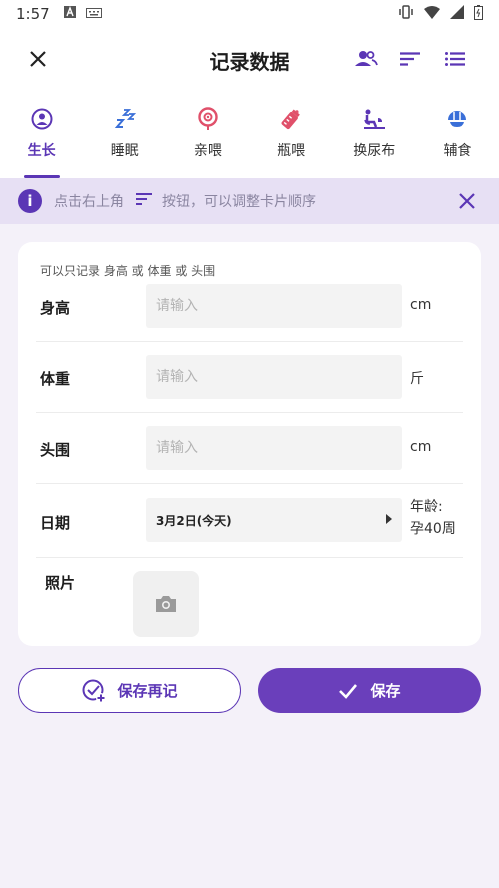  What do you see at coordinates (124, 151) in the screenshot?
I see `tab-label: 睡眠` at bounding box center [124, 151].